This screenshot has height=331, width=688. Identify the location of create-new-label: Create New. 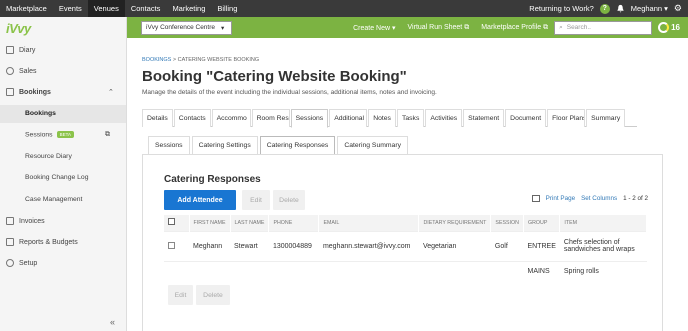
(372, 28).